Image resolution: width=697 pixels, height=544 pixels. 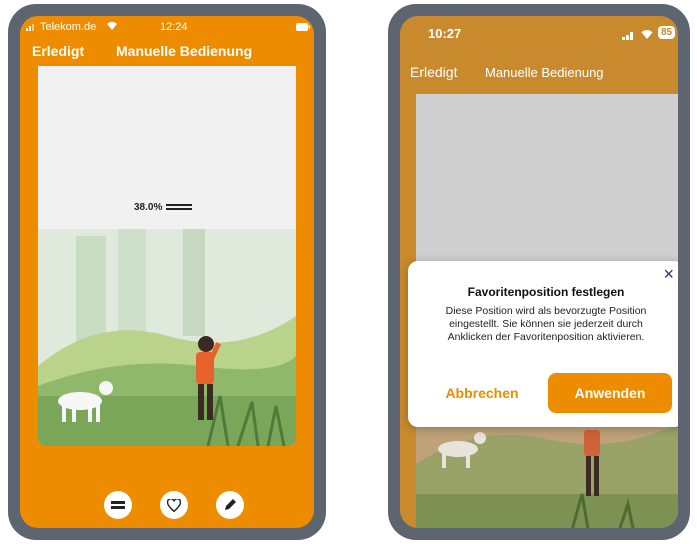 I want to click on dialog-title: Favoritenposition festlegen, so click(x=546, y=292).